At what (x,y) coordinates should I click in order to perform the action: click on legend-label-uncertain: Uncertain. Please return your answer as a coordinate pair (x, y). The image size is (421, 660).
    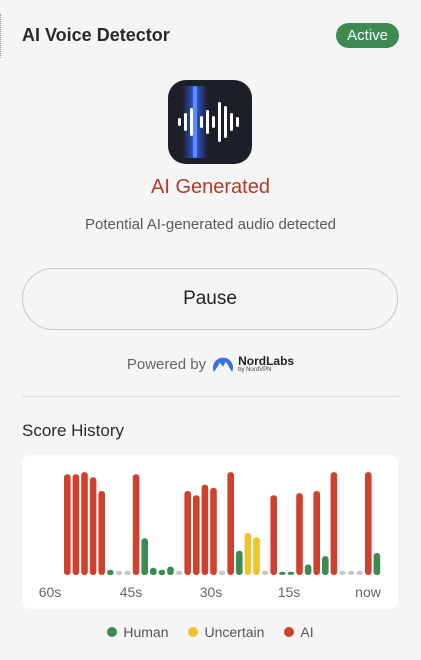
    Looking at the image, I should click on (234, 632).